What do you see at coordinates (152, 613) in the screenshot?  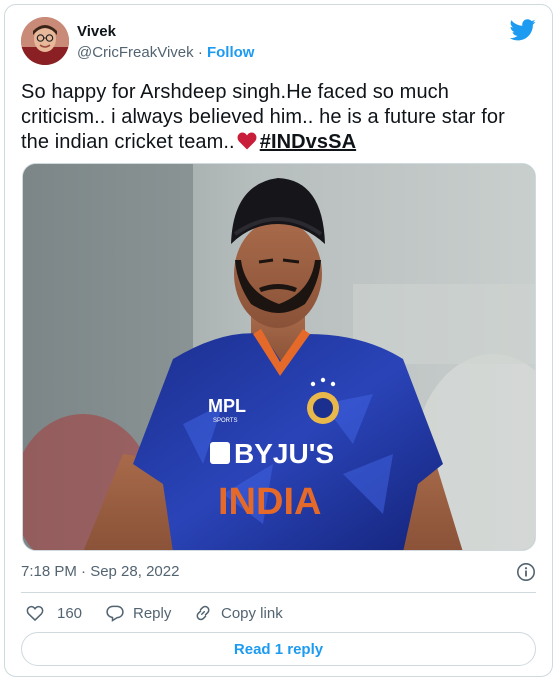 I see `reply-label: Reply` at bounding box center [152, 613].